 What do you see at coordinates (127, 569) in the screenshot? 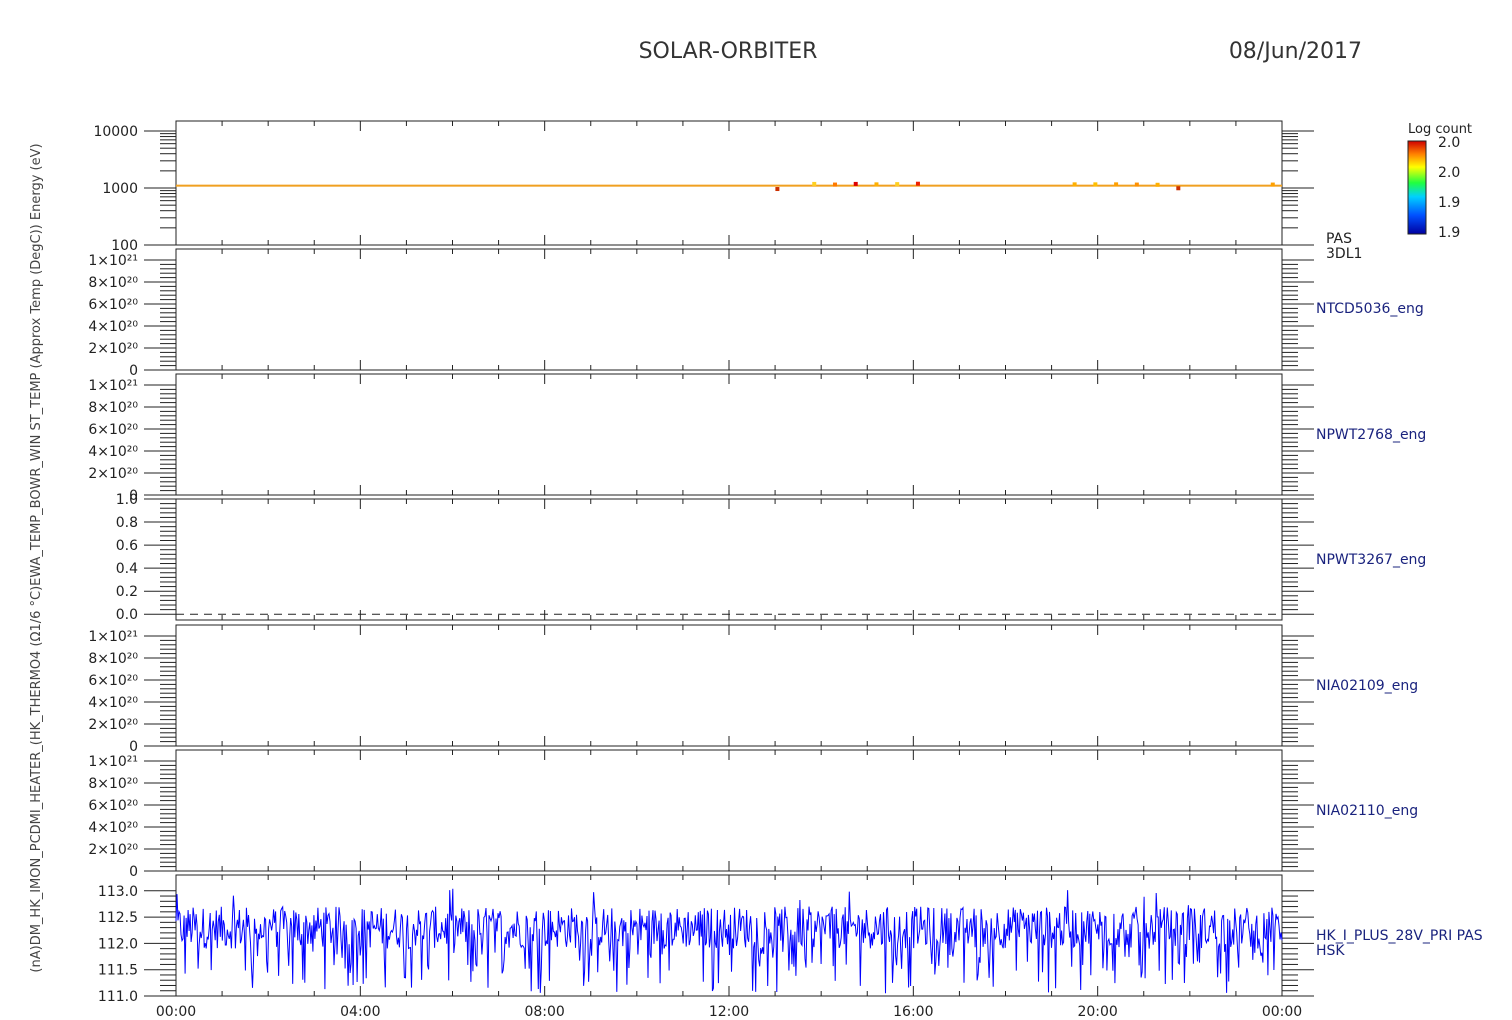
I see `y-tick-label: 0.4` at bounding box center [127, 569].